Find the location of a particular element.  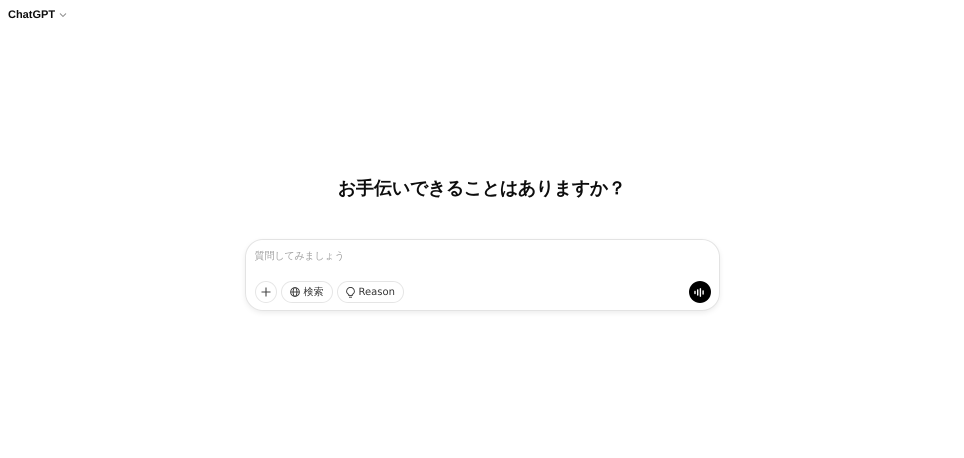

lightbulb-icon is located at coordinates (350, 292).